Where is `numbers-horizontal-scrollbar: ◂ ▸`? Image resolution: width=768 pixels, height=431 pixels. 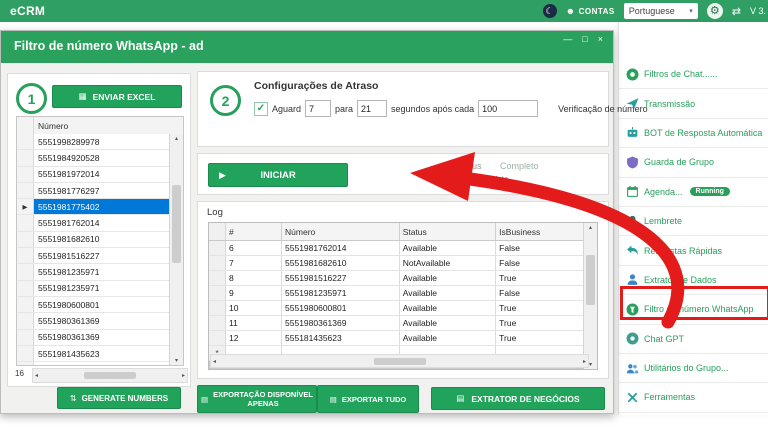
numbers-horizontal-scrollbar: ◂ ▸ is located at coordinates (110, 375).